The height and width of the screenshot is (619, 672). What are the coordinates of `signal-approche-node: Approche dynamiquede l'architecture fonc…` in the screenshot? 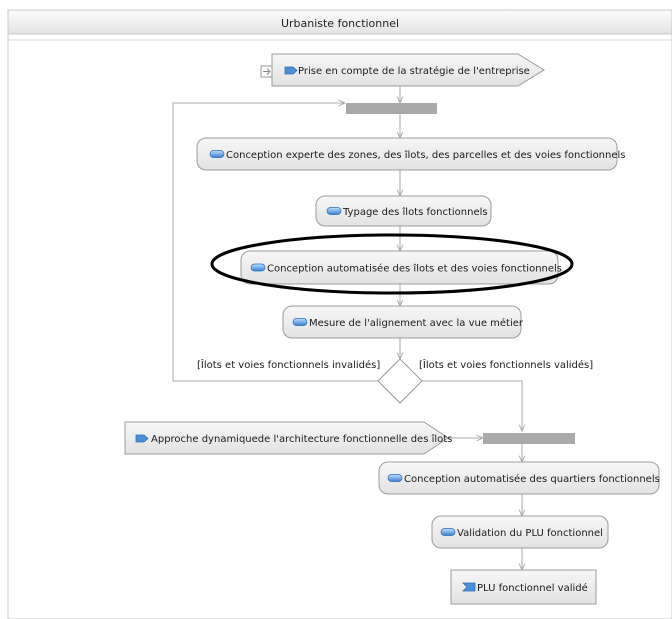 It's located at (288, 438).